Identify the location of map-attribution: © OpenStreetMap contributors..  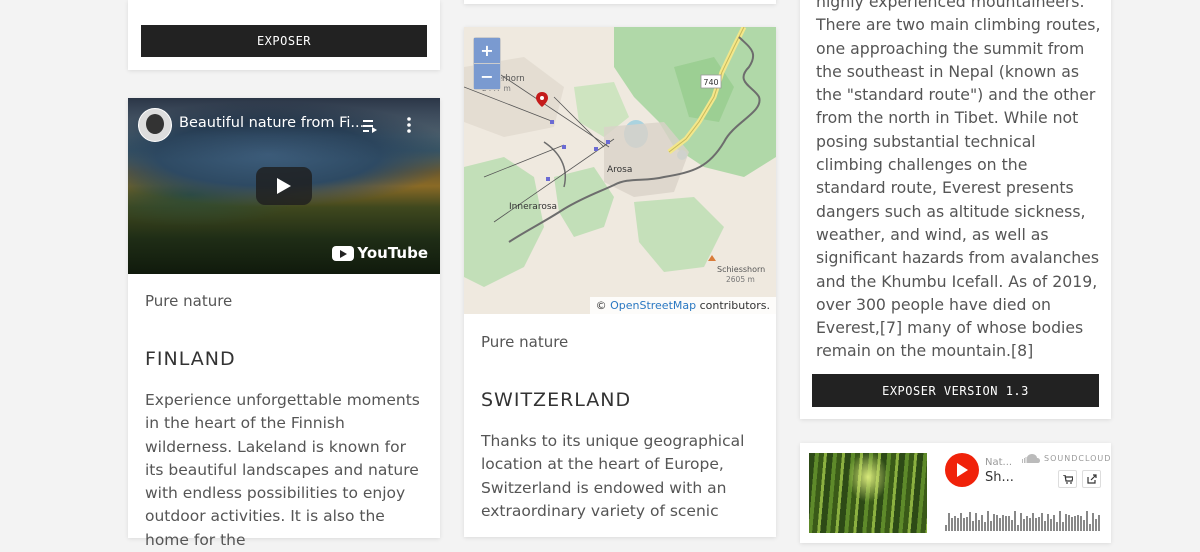
(682, 305).